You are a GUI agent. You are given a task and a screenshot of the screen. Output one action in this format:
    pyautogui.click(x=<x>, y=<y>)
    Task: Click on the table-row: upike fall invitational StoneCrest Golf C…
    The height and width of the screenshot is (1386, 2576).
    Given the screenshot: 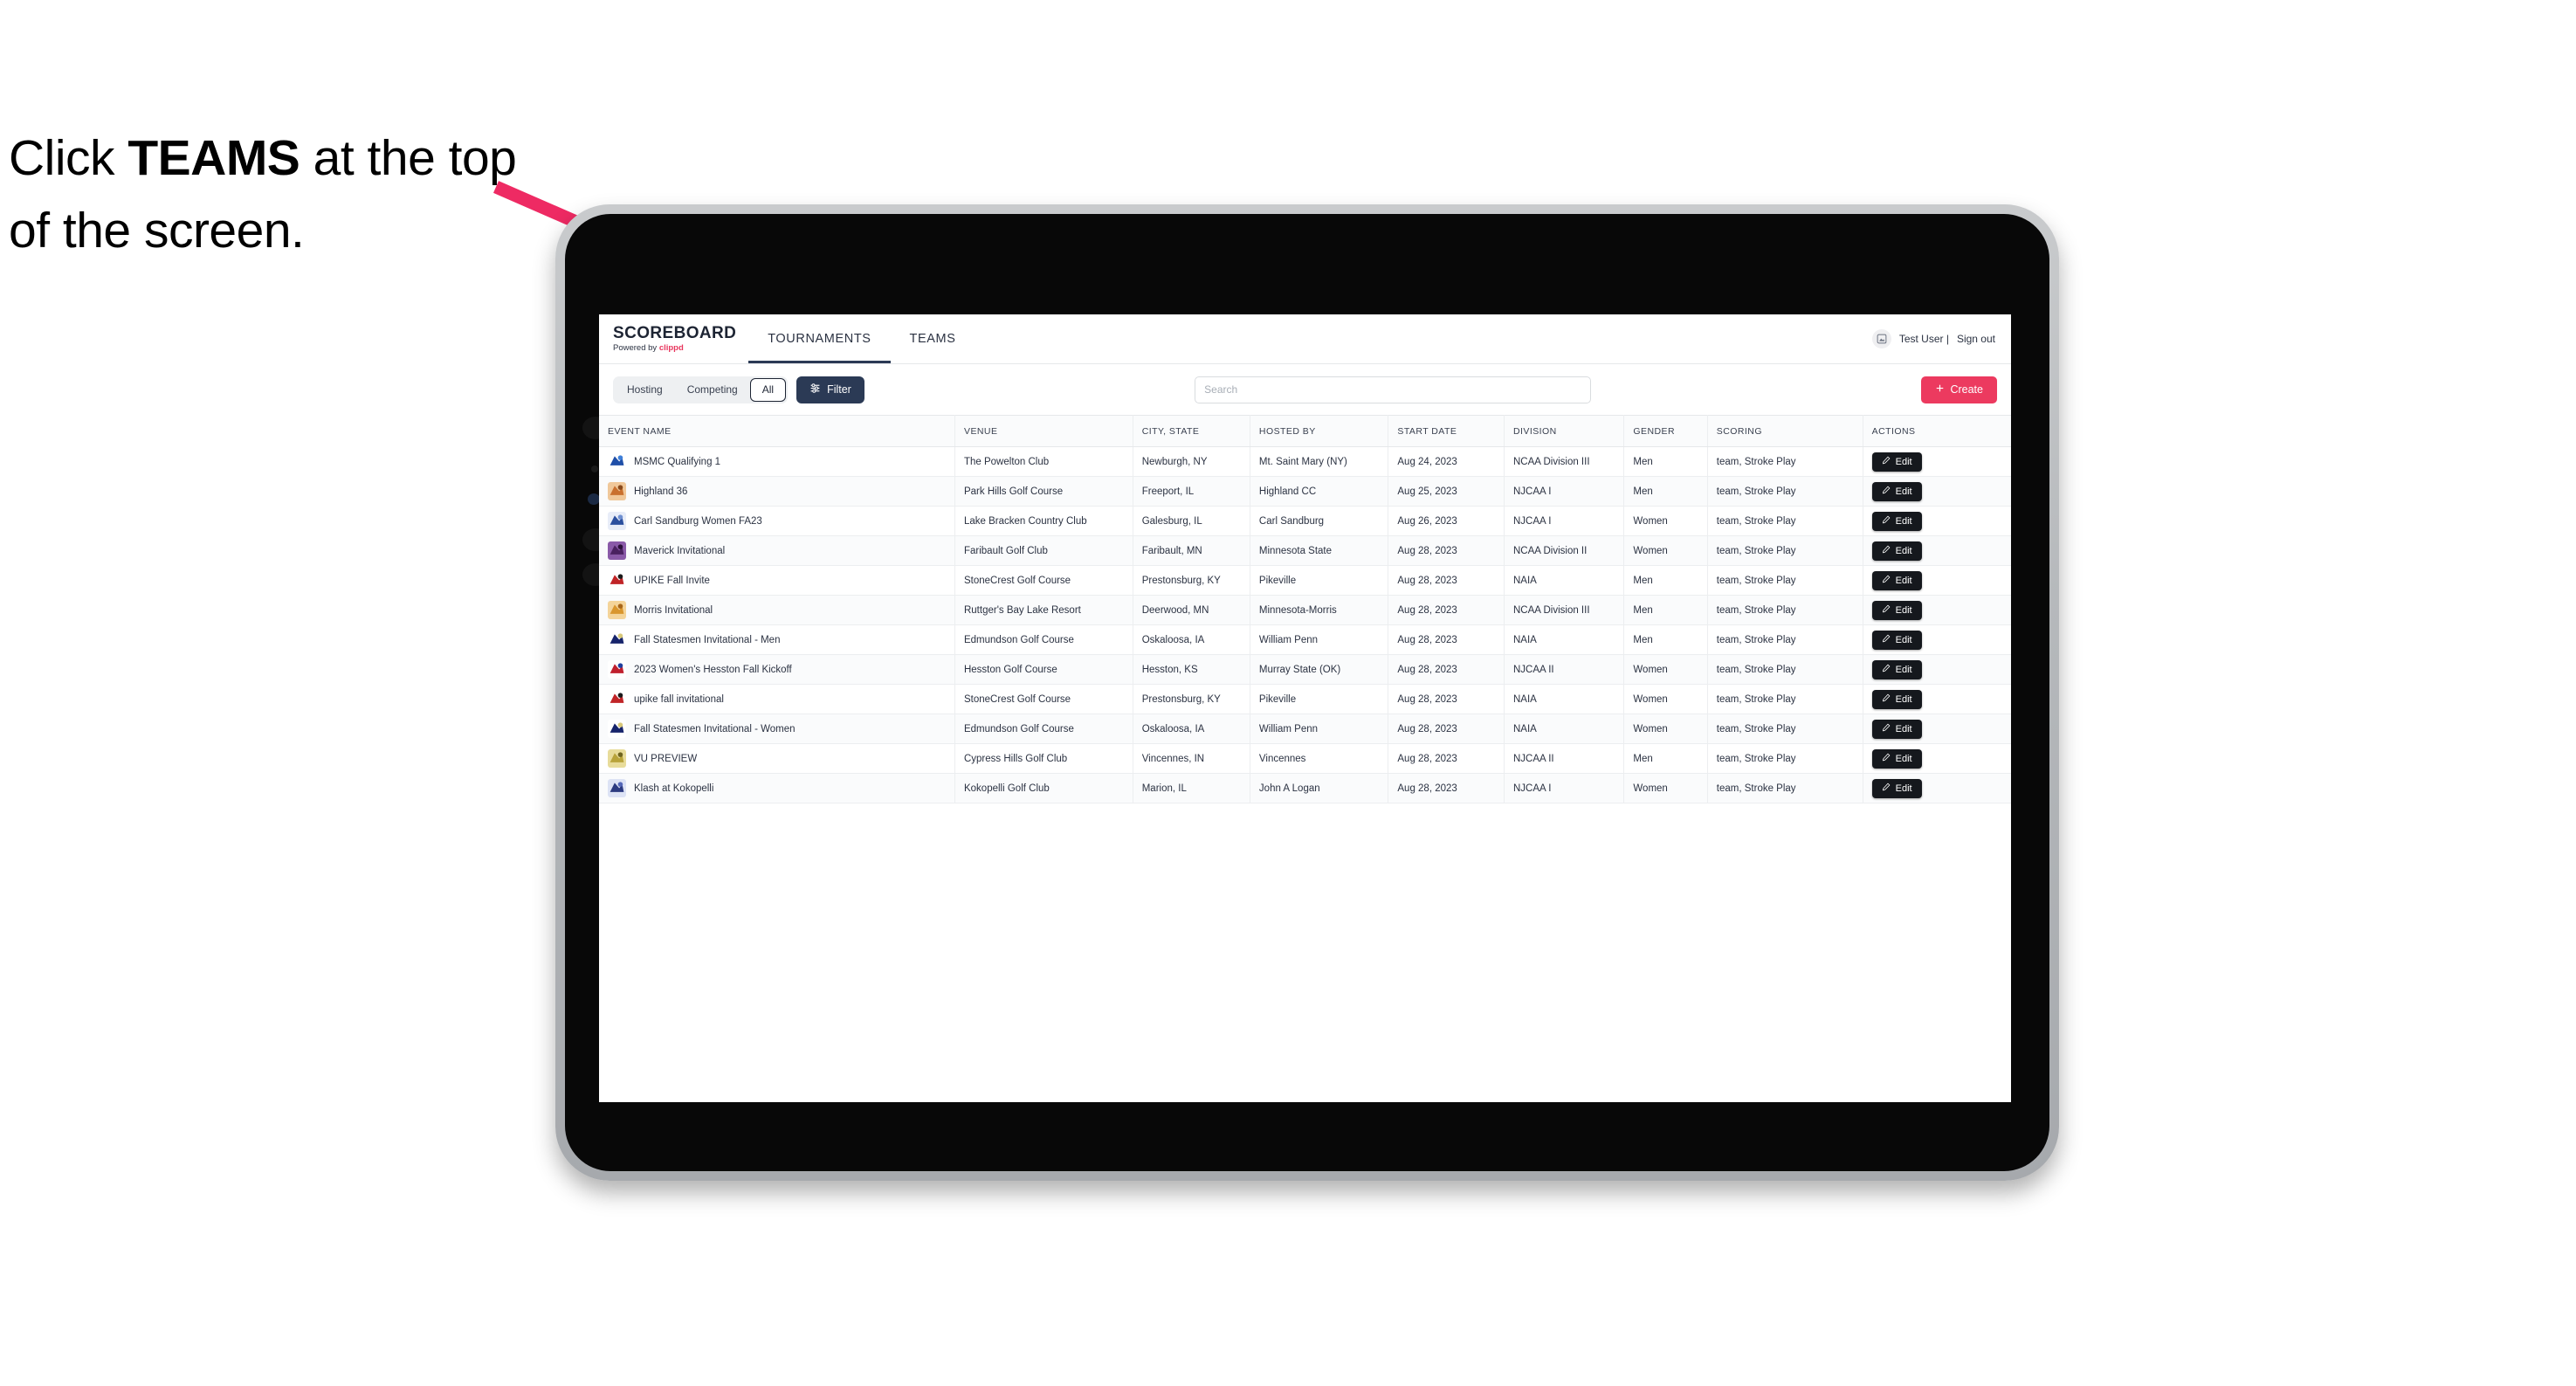 What is the action you would take?
    pyautogui.click(x=1305, y=699)
    